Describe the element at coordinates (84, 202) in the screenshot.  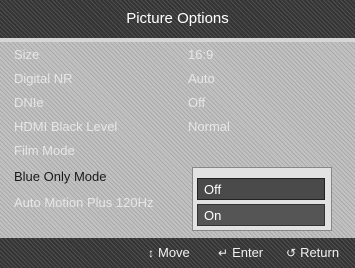
I see `menu-item-label: Auto Motion Plus 120Hz` at that location.